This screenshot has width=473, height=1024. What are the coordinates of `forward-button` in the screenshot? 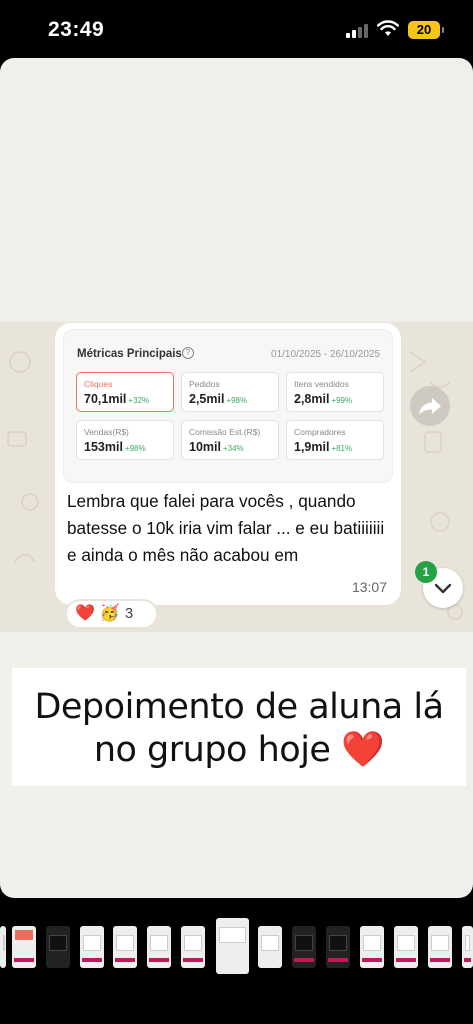 It's located at (430, 406).